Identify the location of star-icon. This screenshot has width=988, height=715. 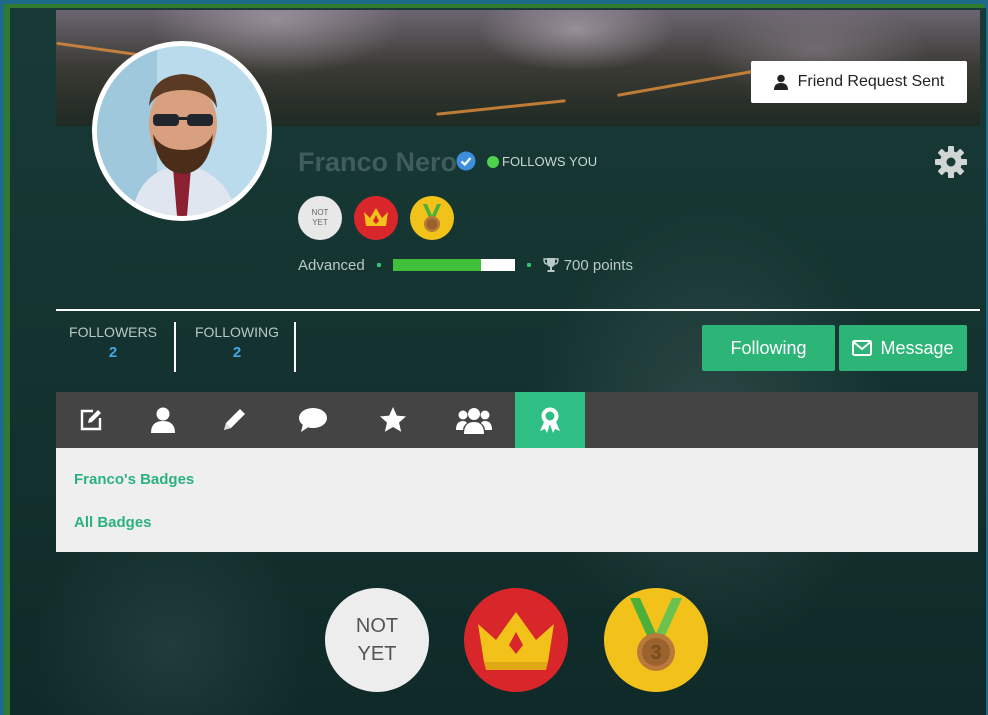
(393, 419).